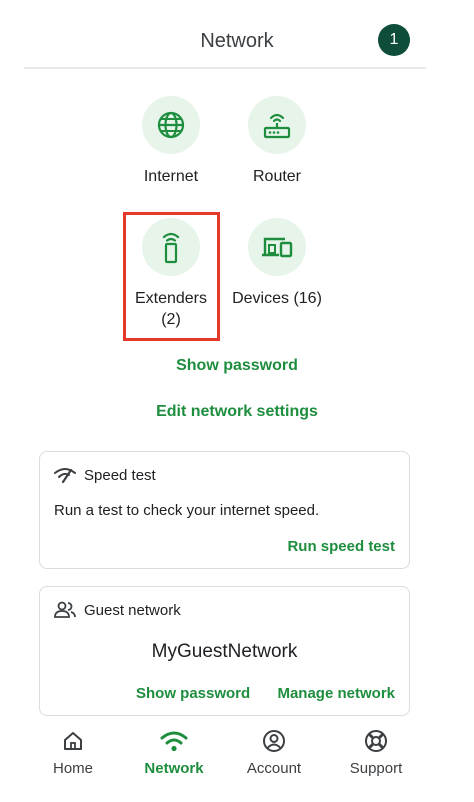 The image size is (474, 802). What do you see at coordinates (376, 768) in the screenshot?
I see `nav-support-label: Support` at bounding box center [376, 768].